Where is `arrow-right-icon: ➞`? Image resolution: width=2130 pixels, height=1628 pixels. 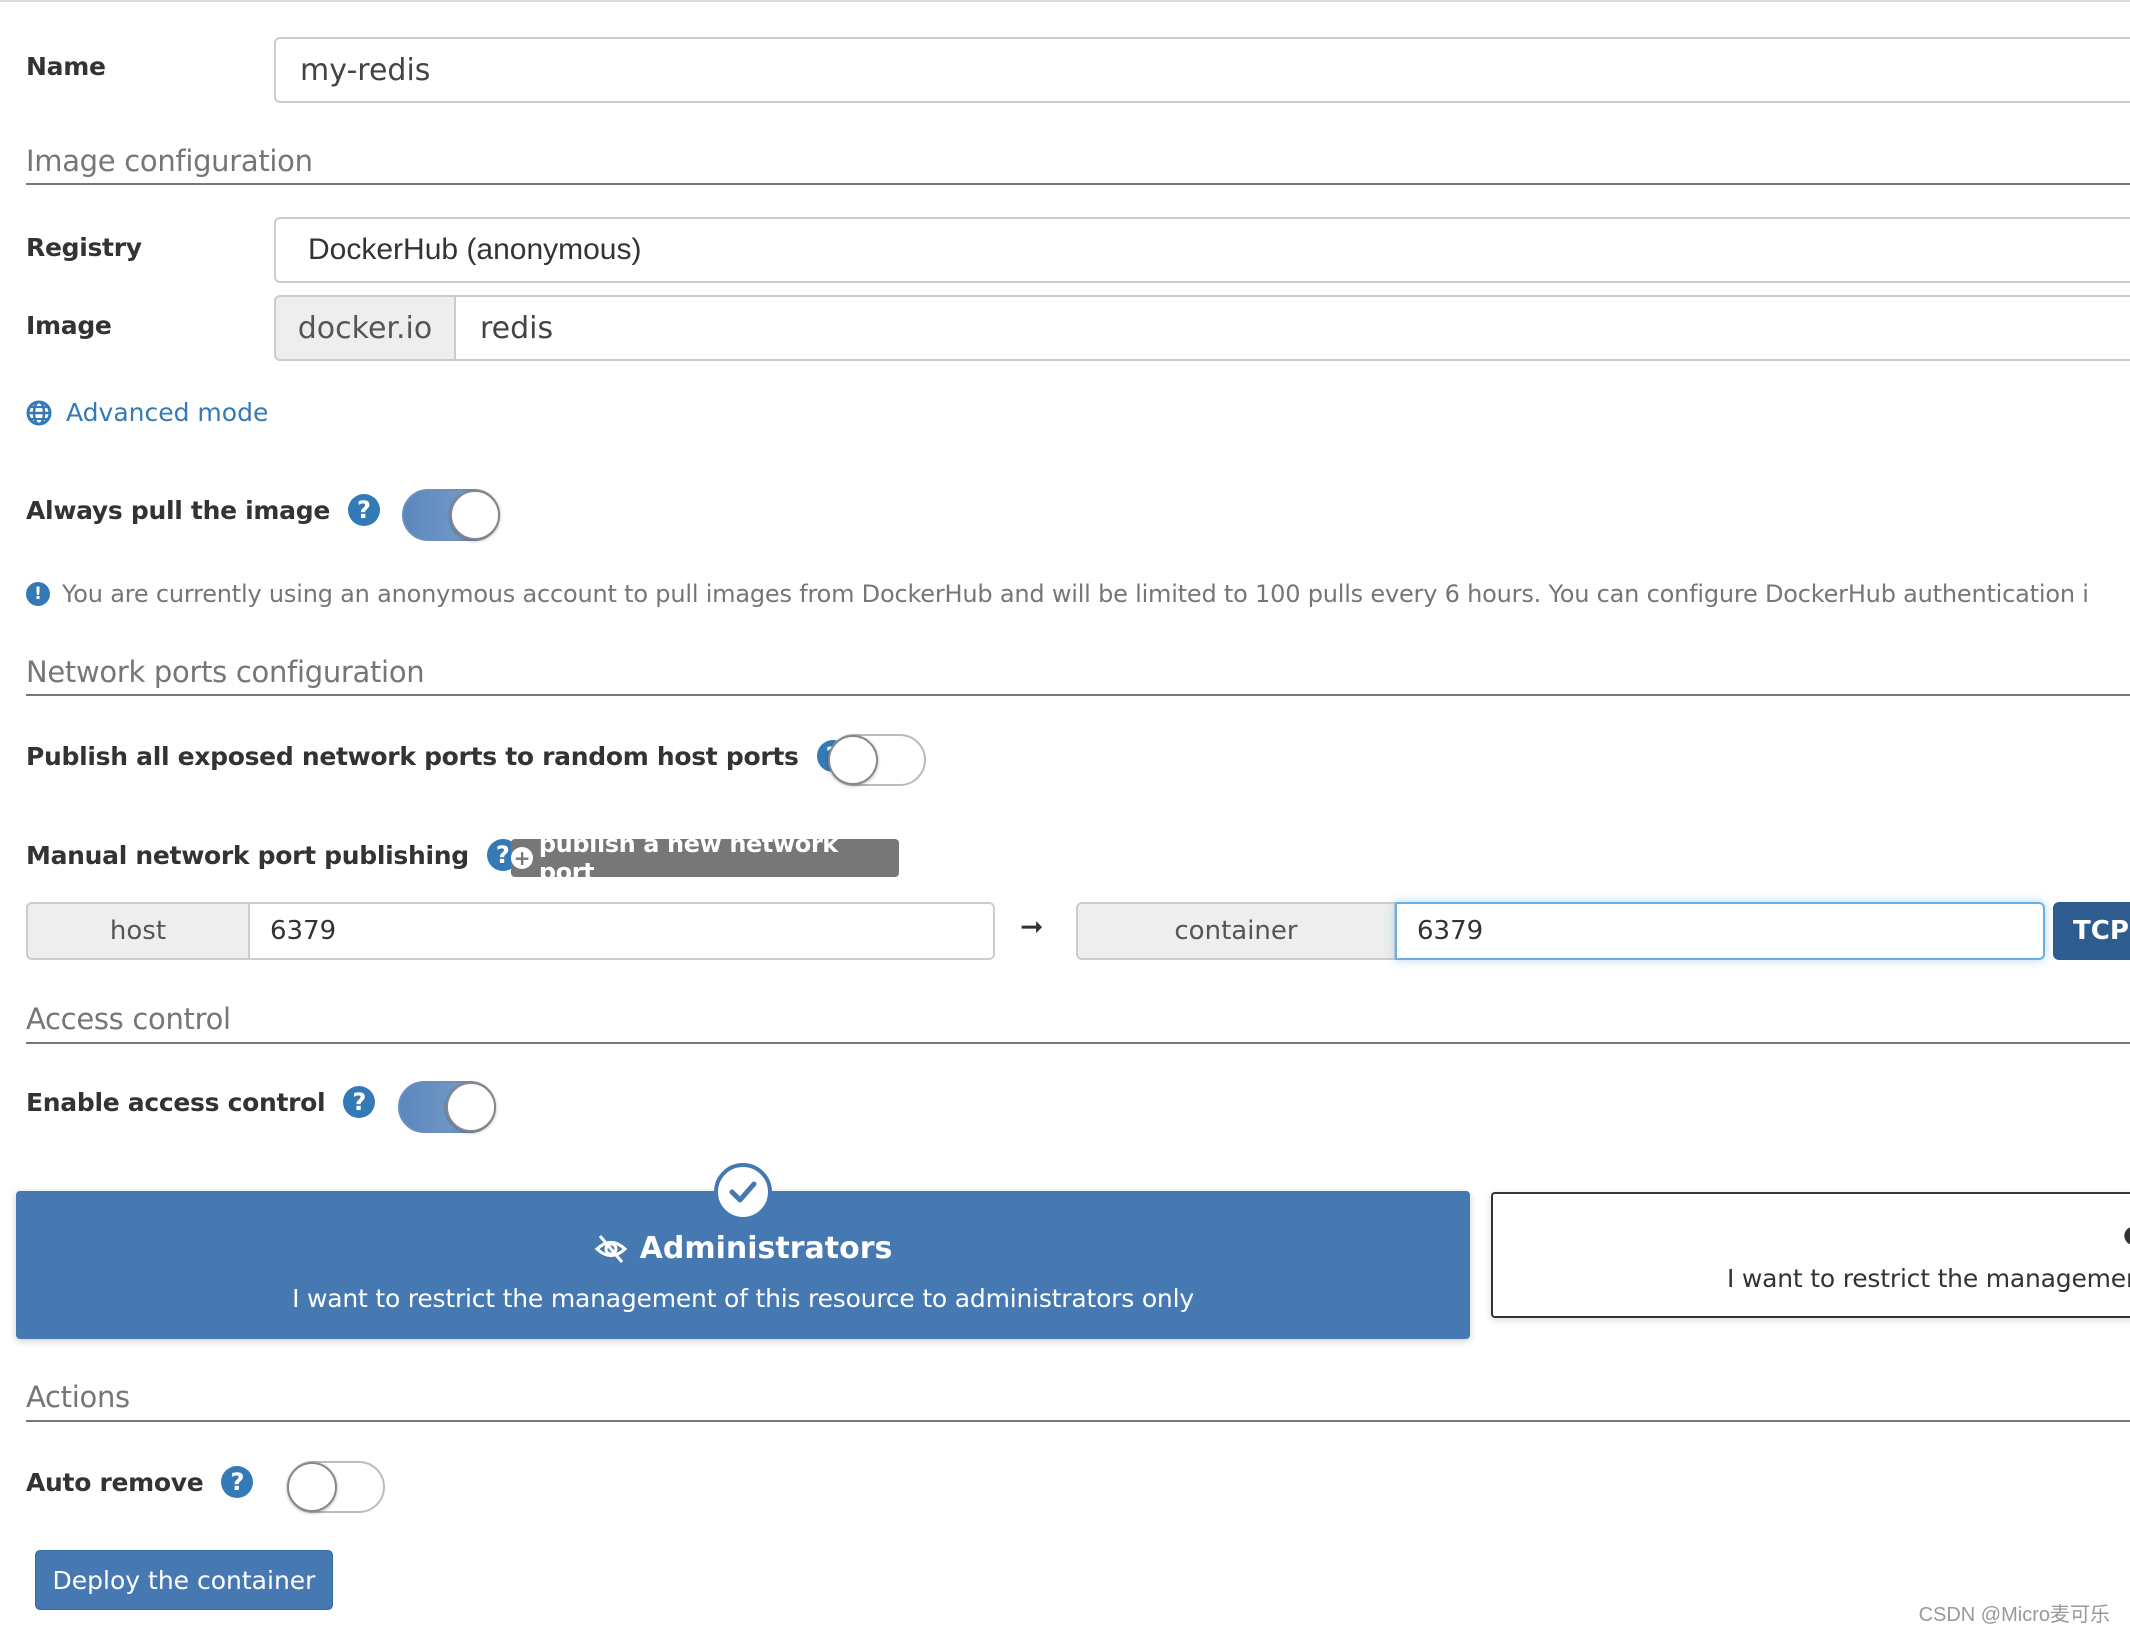
arrow-right-icon: ➞ is located at coordinates (1032, 926).